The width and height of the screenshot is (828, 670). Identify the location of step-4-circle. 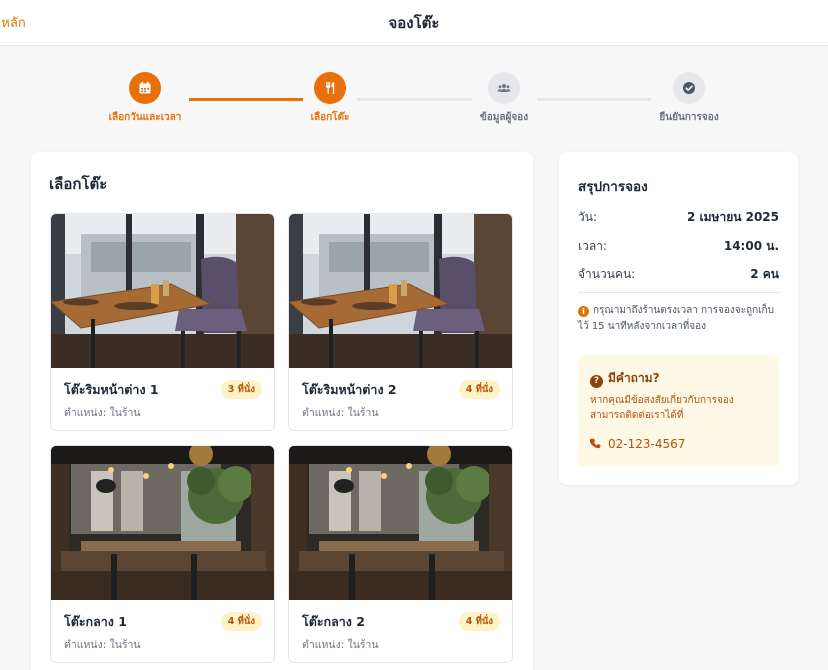
(689, 88).